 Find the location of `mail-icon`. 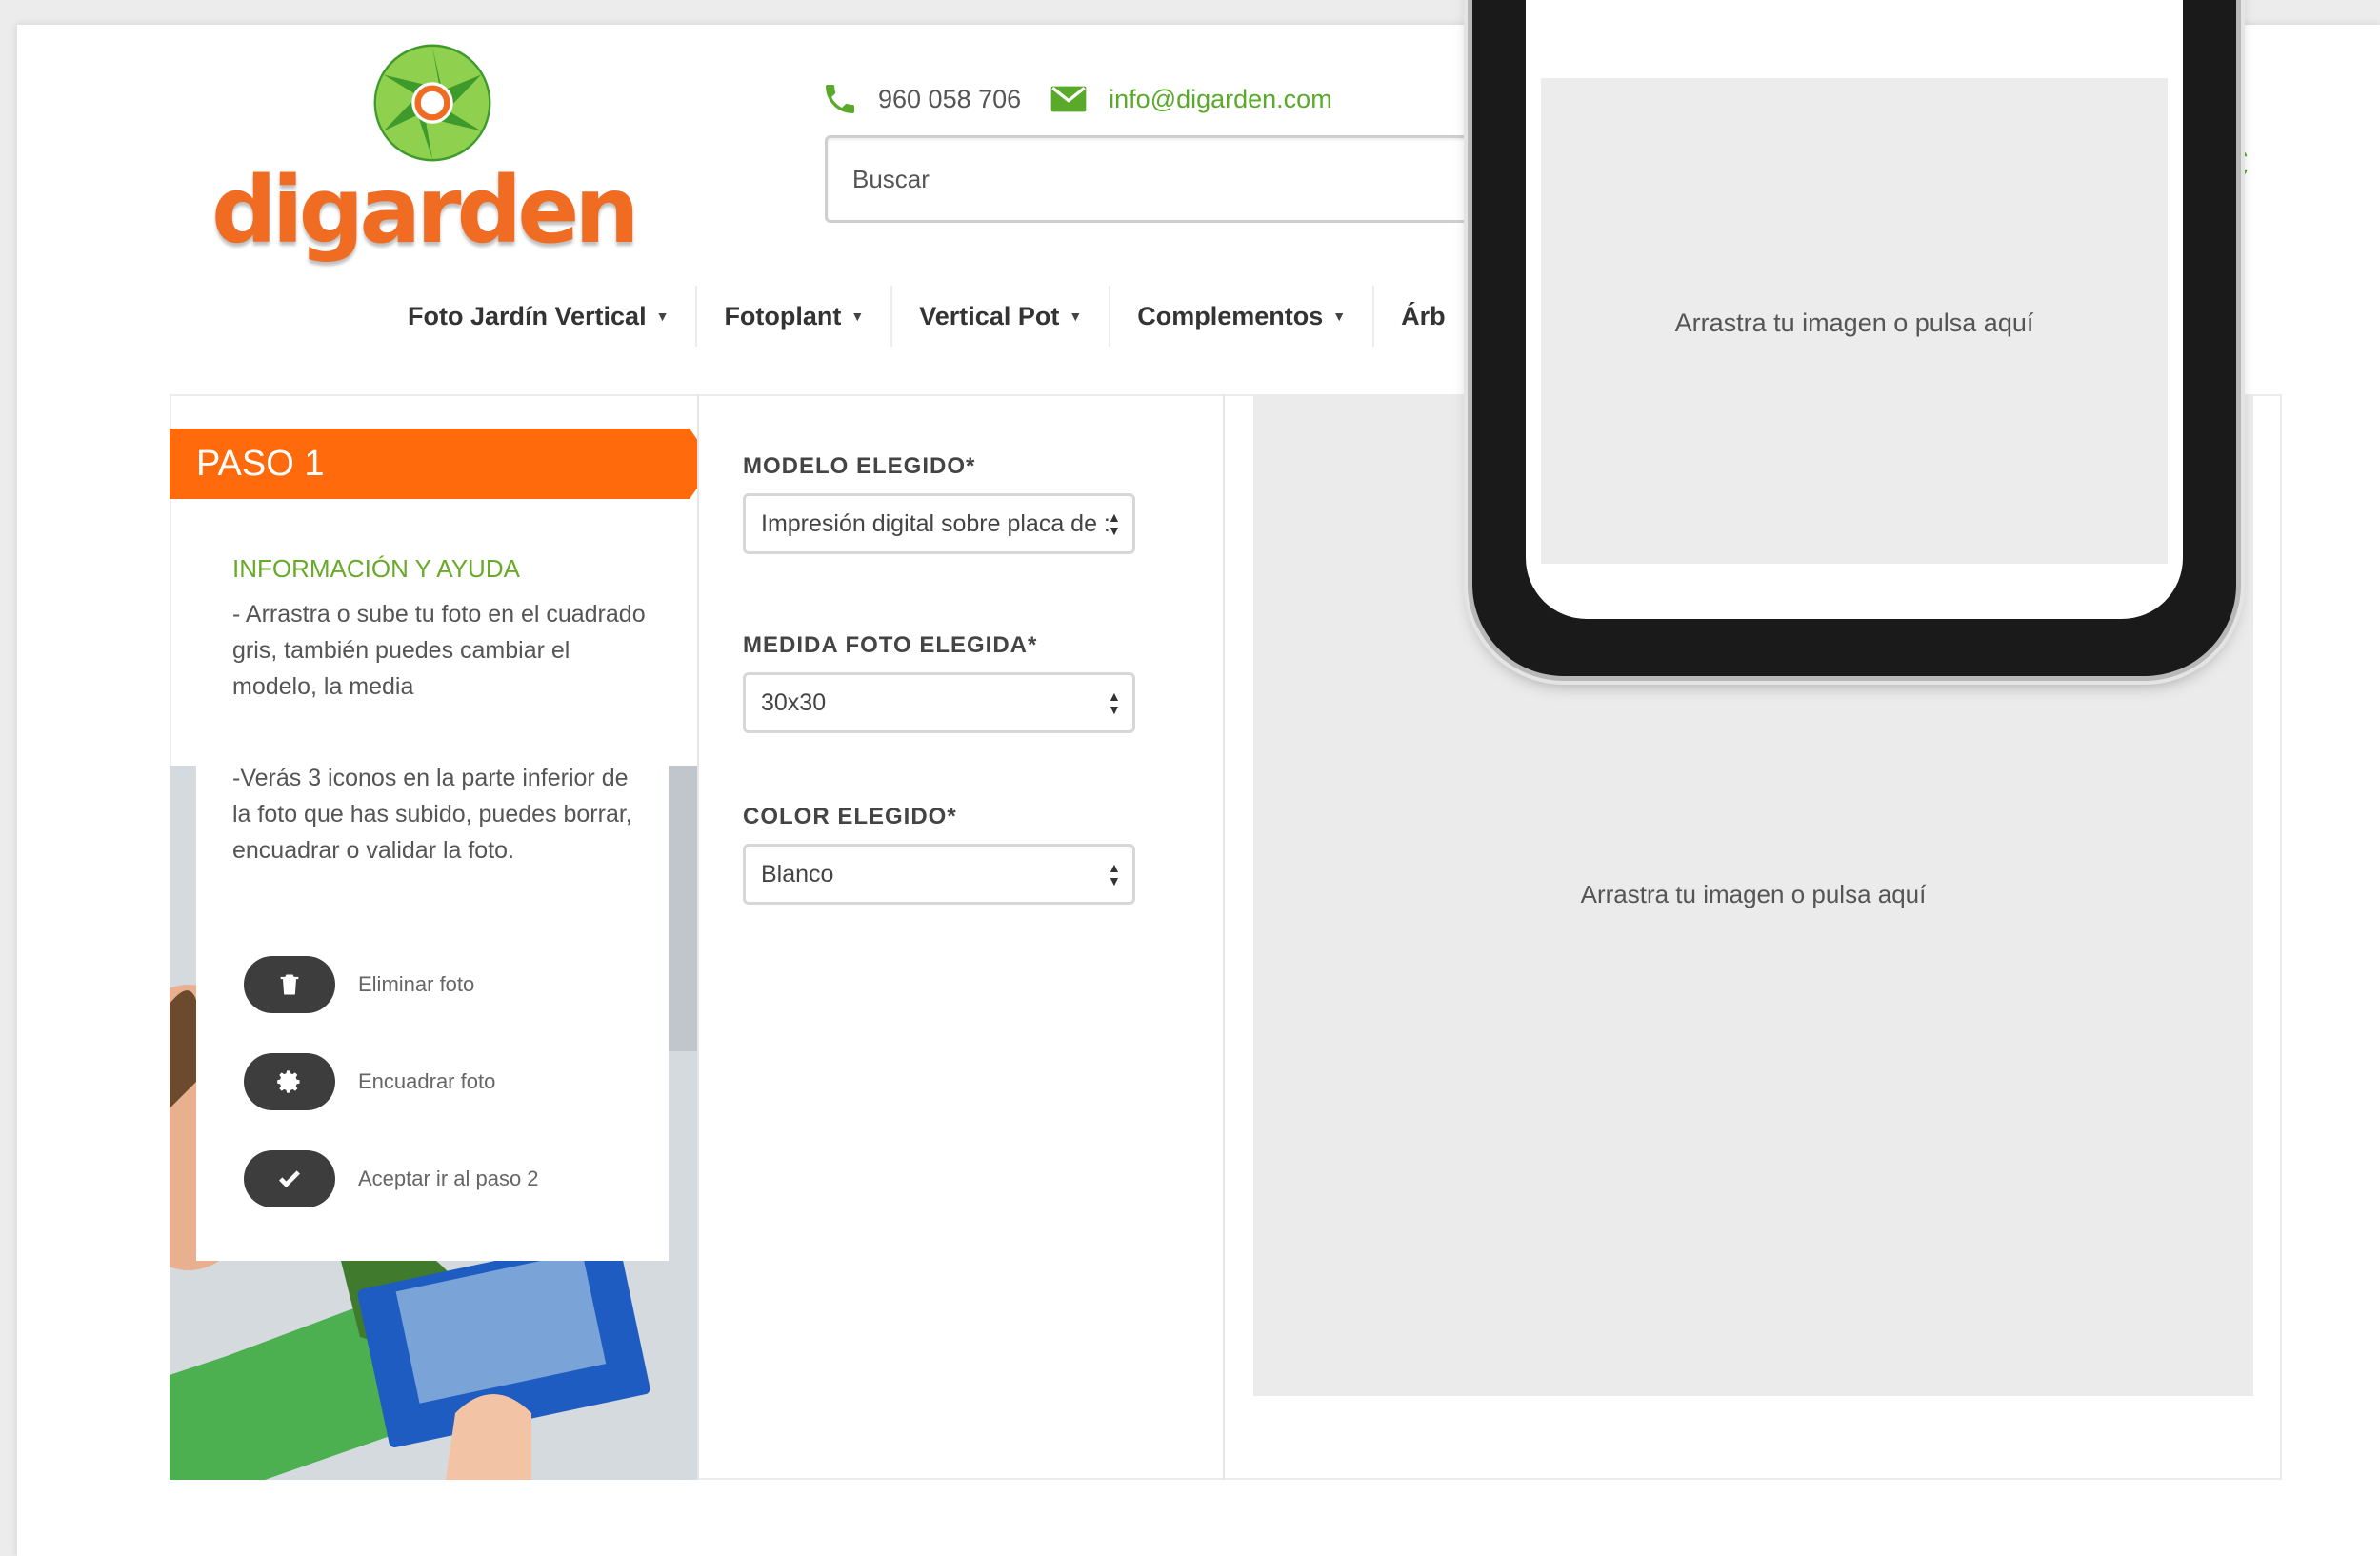

mail-icon is located at coordinates (1068, 99).